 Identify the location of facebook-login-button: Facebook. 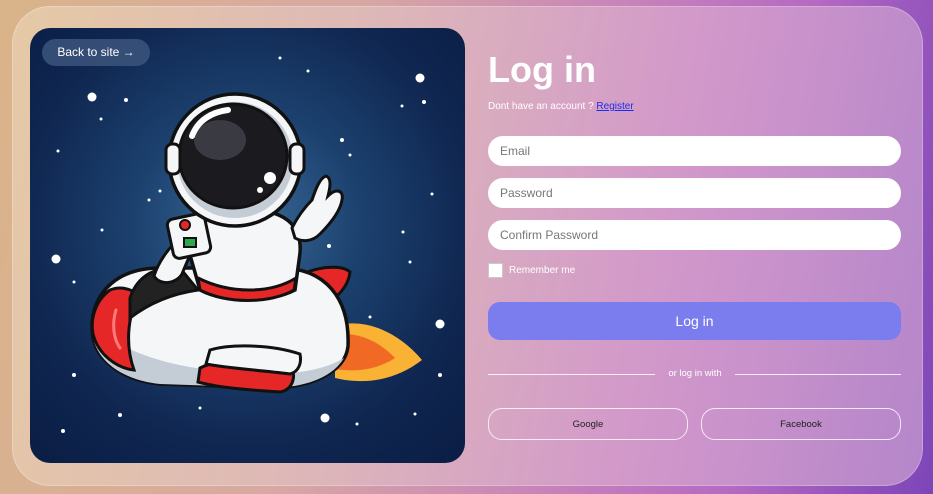
(801, 424).